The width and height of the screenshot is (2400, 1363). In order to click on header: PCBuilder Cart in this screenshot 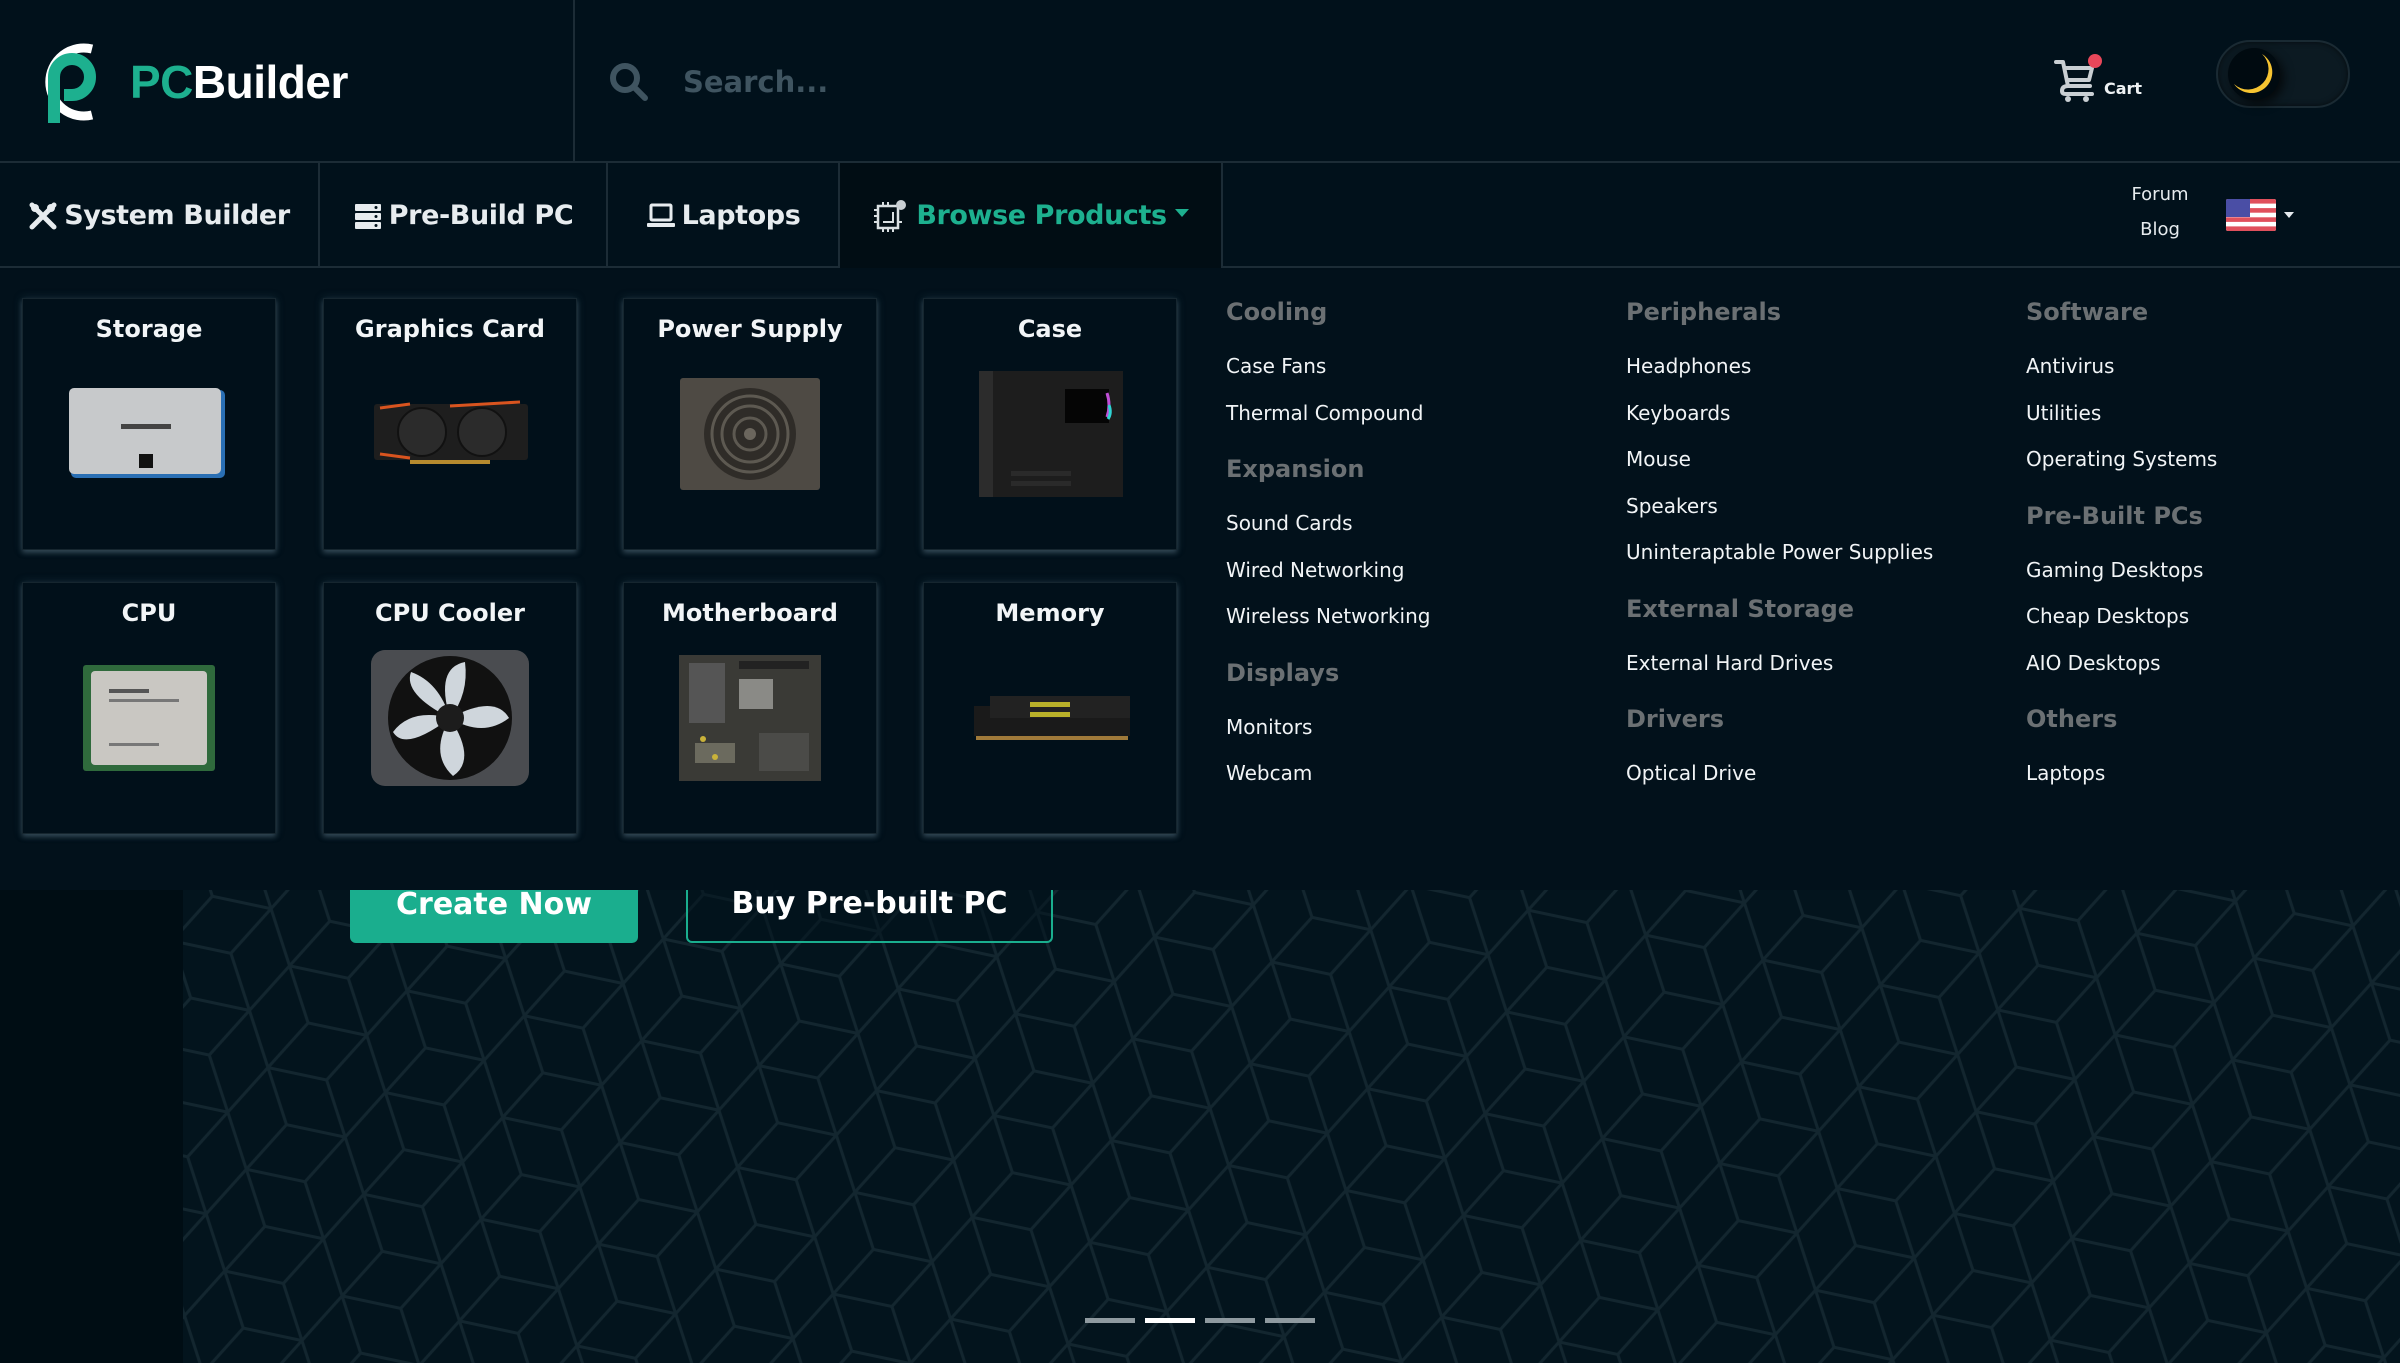, I will do `click(1200, 81)`.